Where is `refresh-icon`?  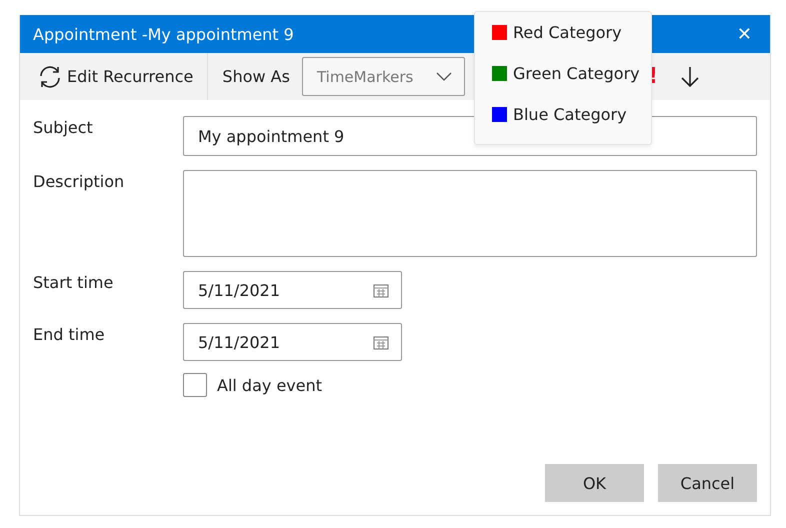
refresh-icon is located at coordinates (50, 77).